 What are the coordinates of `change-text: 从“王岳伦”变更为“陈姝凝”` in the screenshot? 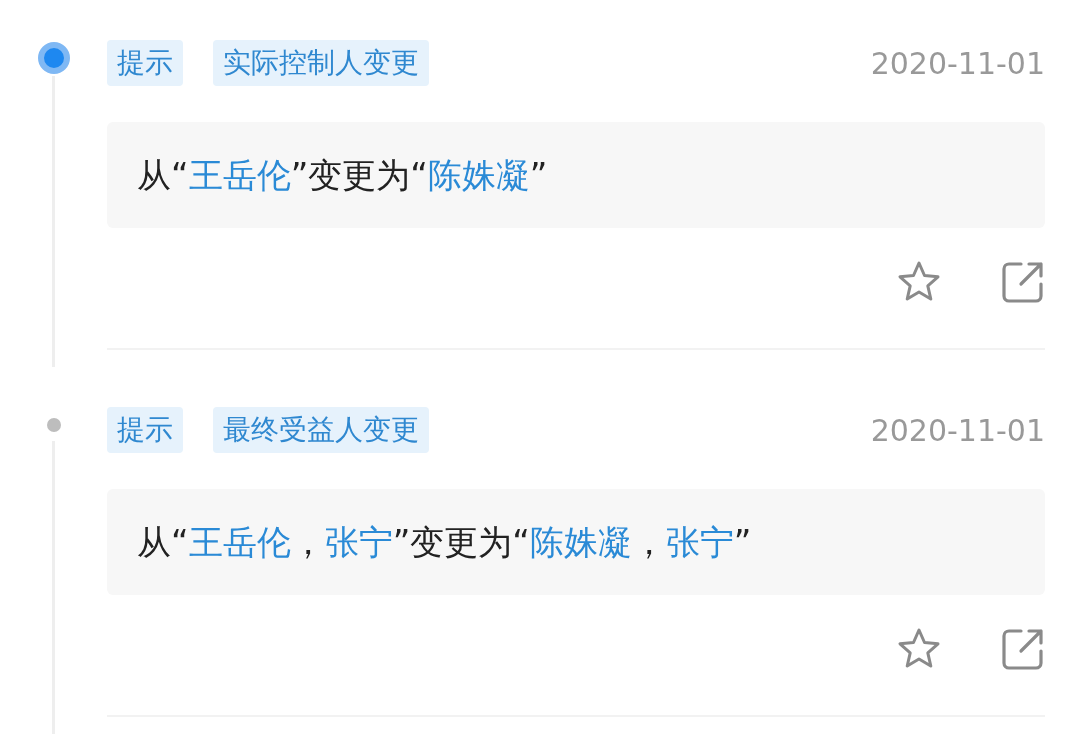 It's located at (342, 175).